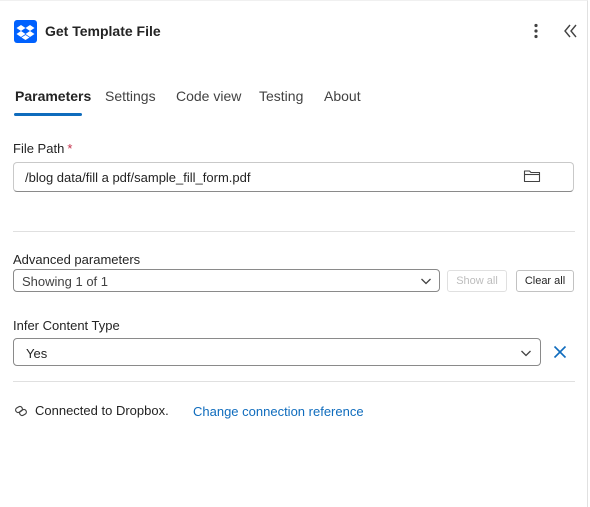  I want to click on close-icon, so click(560, 352).